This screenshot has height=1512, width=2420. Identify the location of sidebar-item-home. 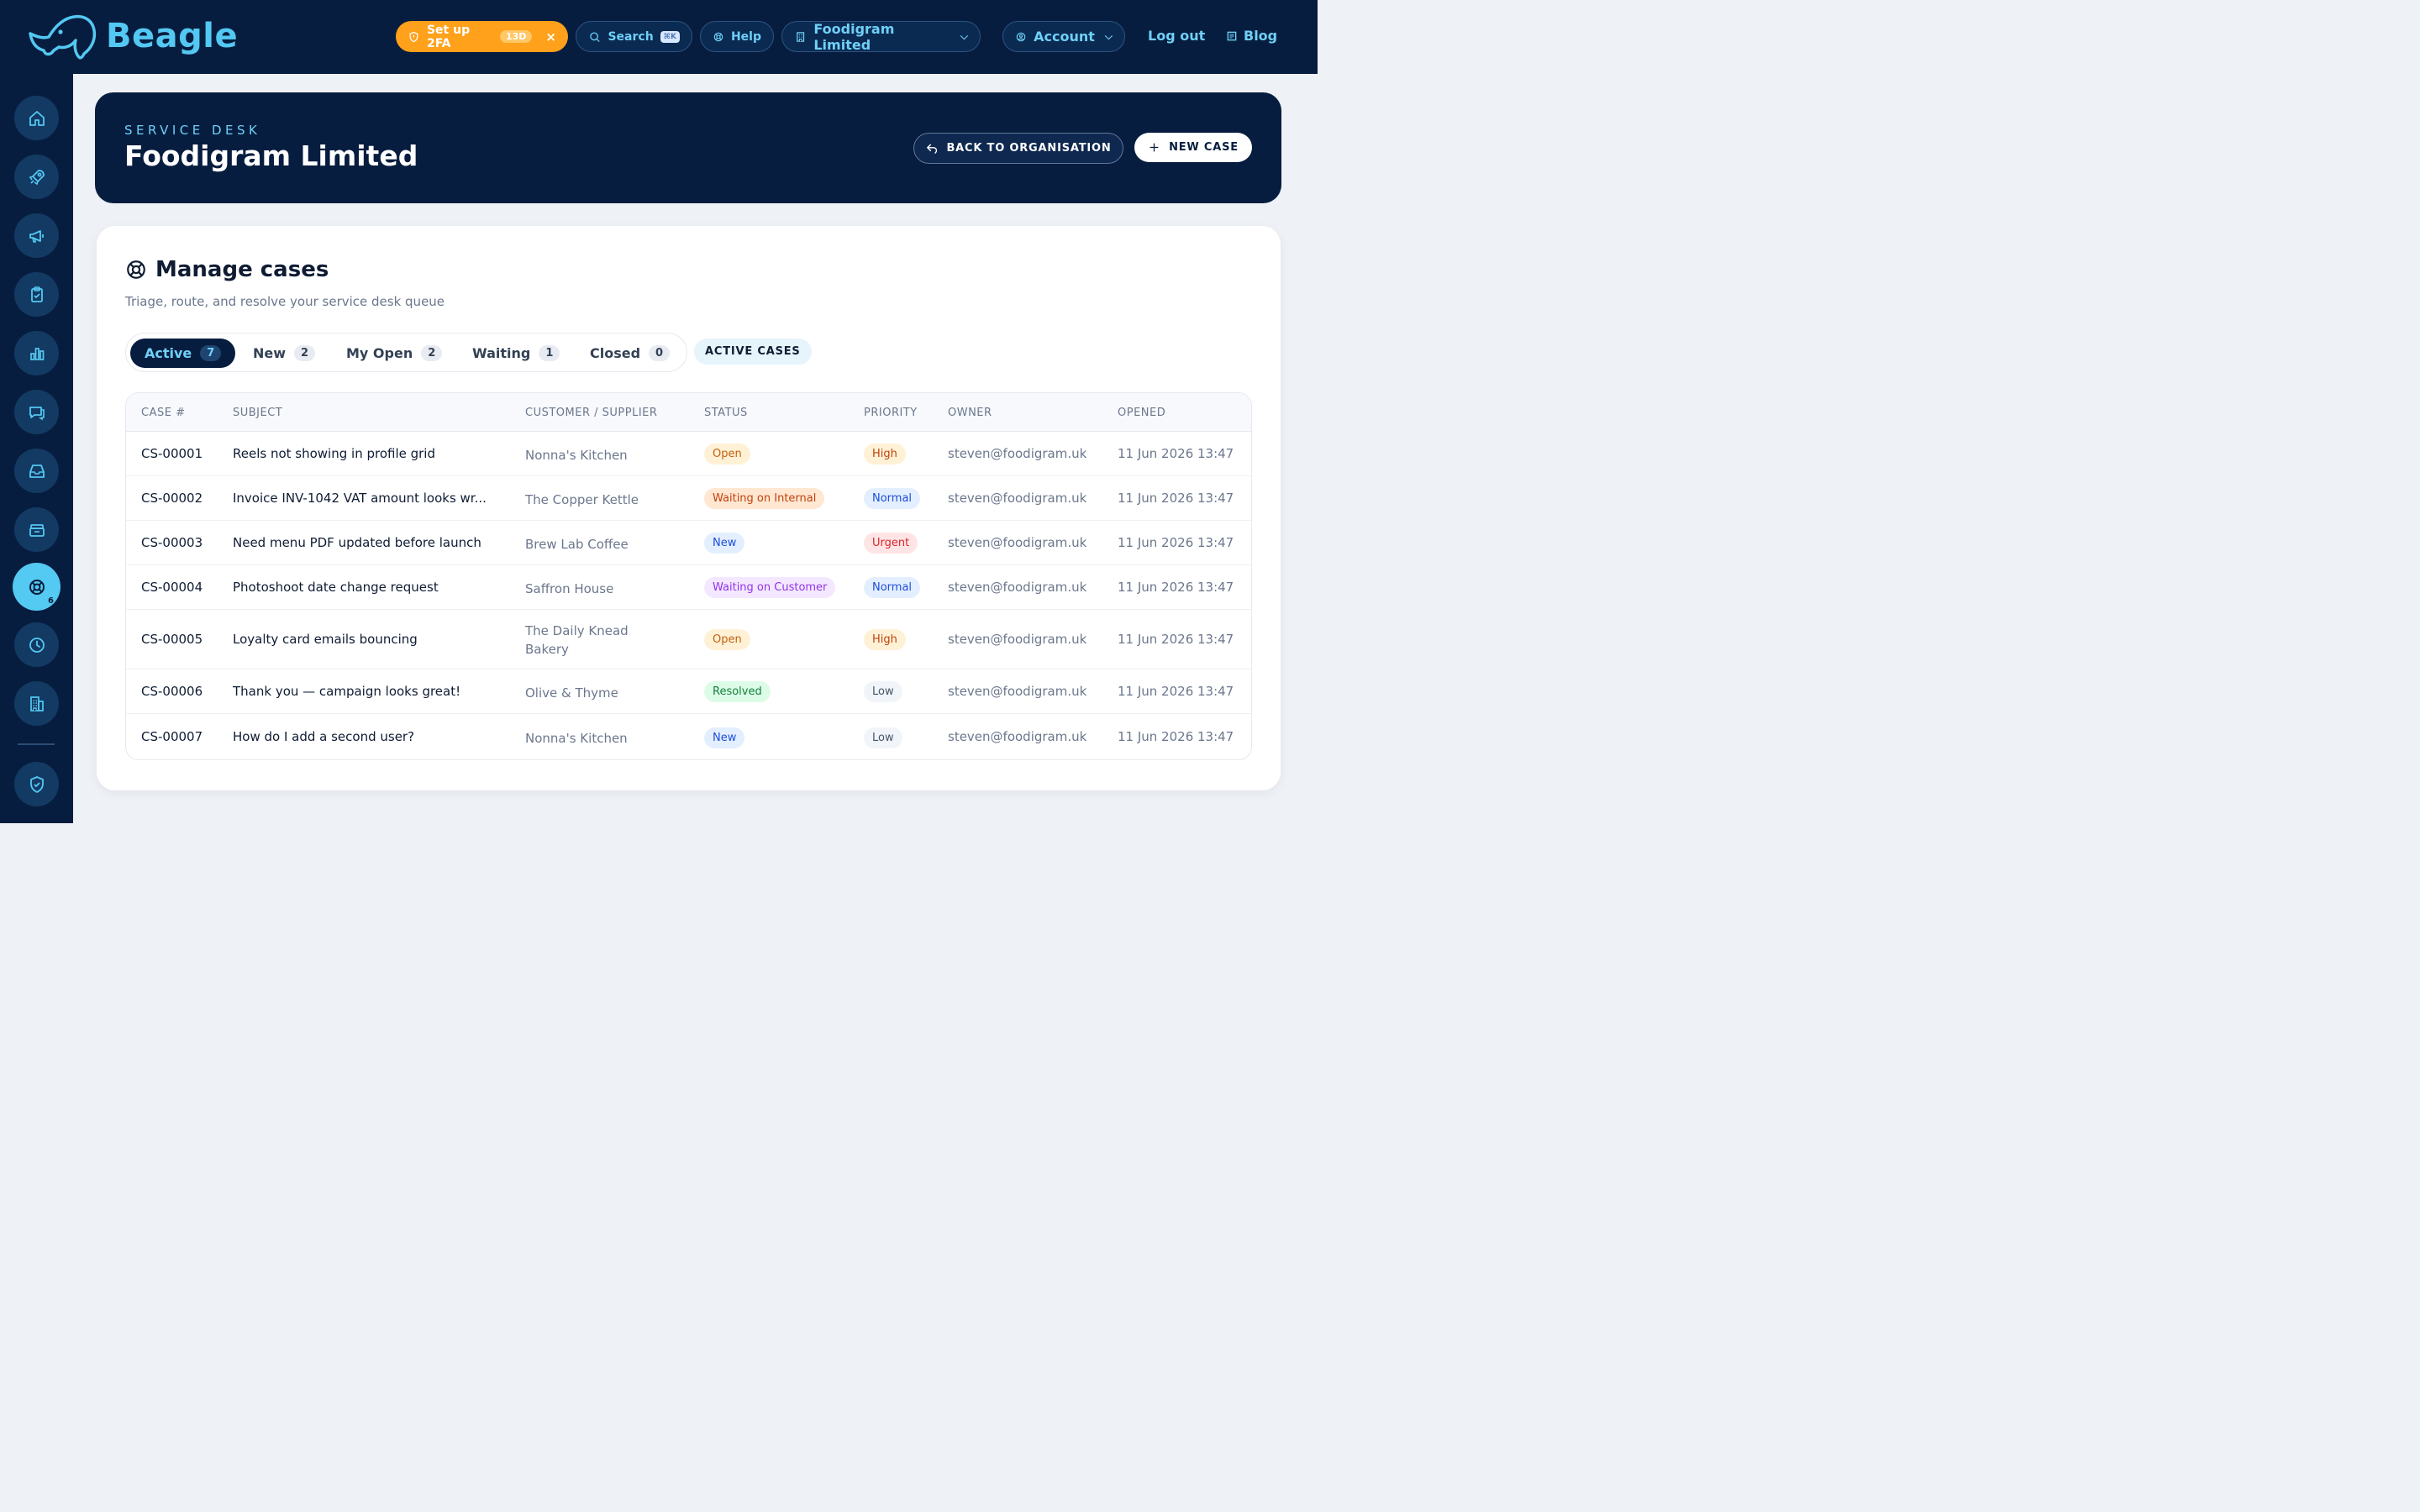
(36, 118).